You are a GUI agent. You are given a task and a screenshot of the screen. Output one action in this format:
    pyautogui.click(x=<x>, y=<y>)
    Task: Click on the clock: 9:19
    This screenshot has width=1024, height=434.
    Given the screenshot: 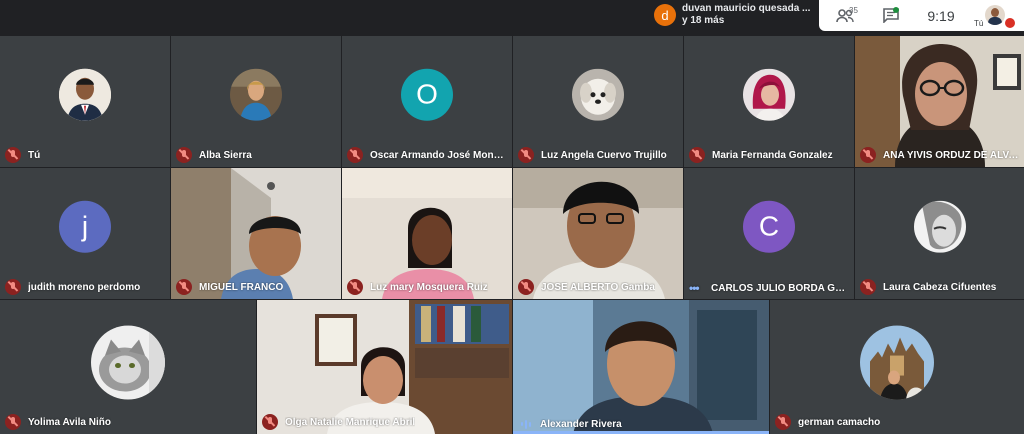 What is the action you would take?
    pyautogui.click(x=941, y=15)
    